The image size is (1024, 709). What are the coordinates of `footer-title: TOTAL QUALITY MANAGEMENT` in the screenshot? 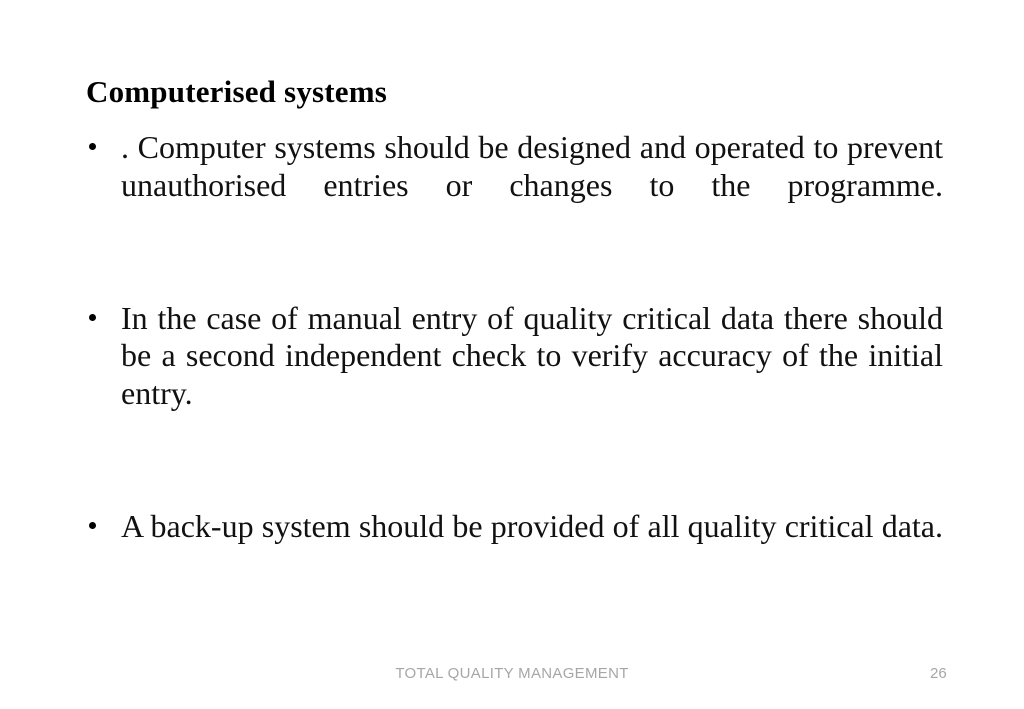 It's located at (512, 673).